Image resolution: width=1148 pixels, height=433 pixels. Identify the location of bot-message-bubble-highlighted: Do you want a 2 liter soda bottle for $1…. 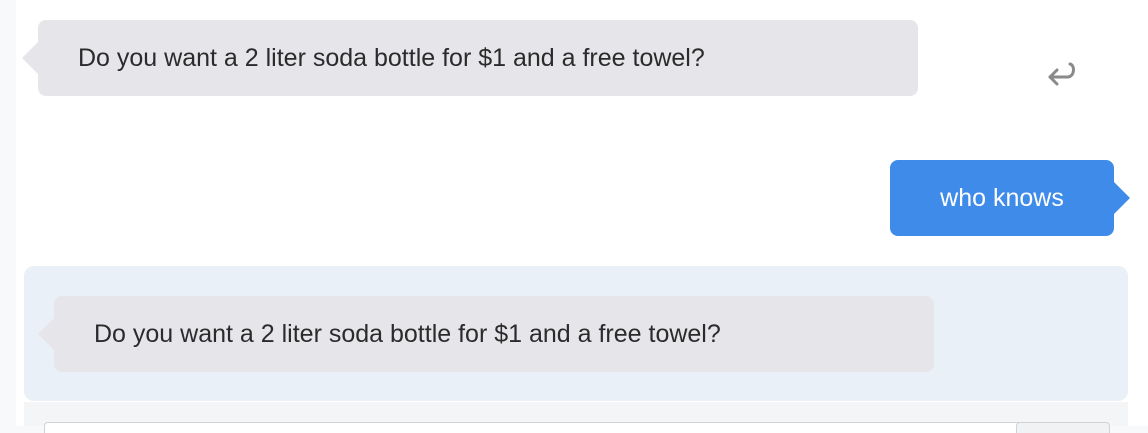
(486, 334).